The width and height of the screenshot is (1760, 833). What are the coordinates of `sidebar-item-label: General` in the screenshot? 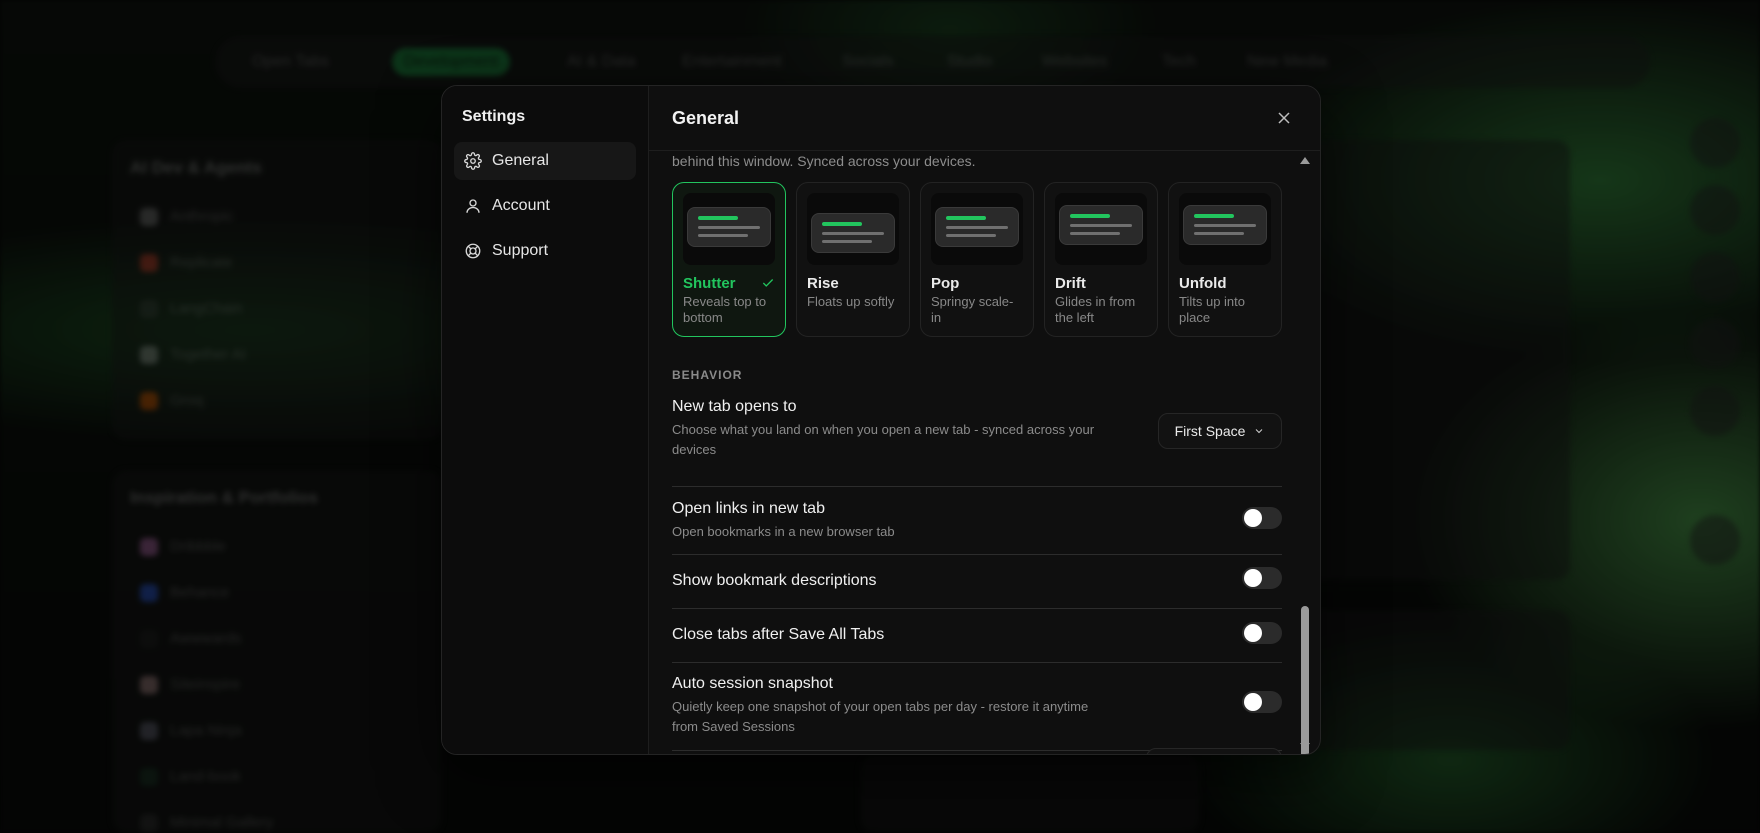 It's located at (520, 160).